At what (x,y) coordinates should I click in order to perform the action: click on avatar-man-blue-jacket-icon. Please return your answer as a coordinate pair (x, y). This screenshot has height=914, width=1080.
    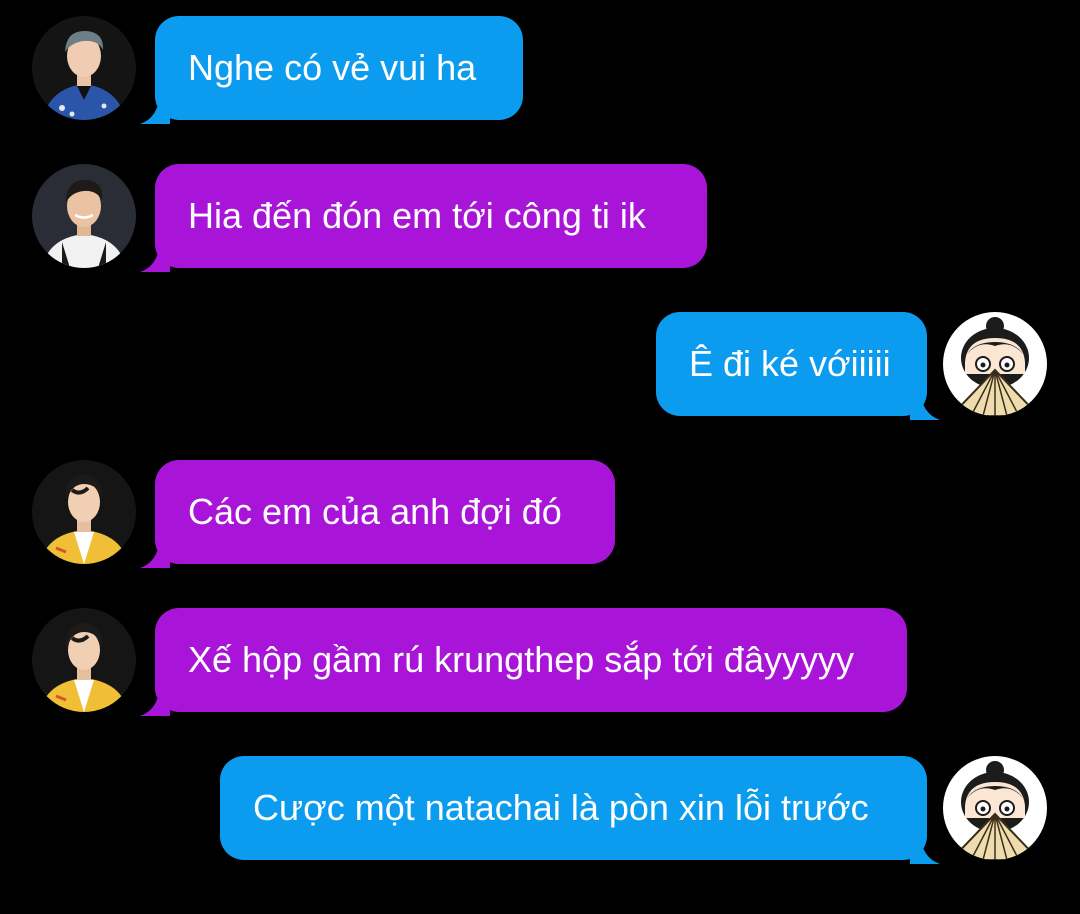
    Looking at the image, I should click on (84, 68).